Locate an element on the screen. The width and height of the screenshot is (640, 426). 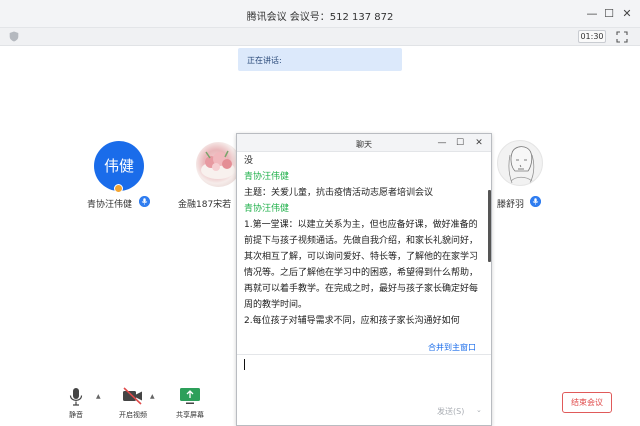
host-badge-icon is located at coordinates (118, 188).